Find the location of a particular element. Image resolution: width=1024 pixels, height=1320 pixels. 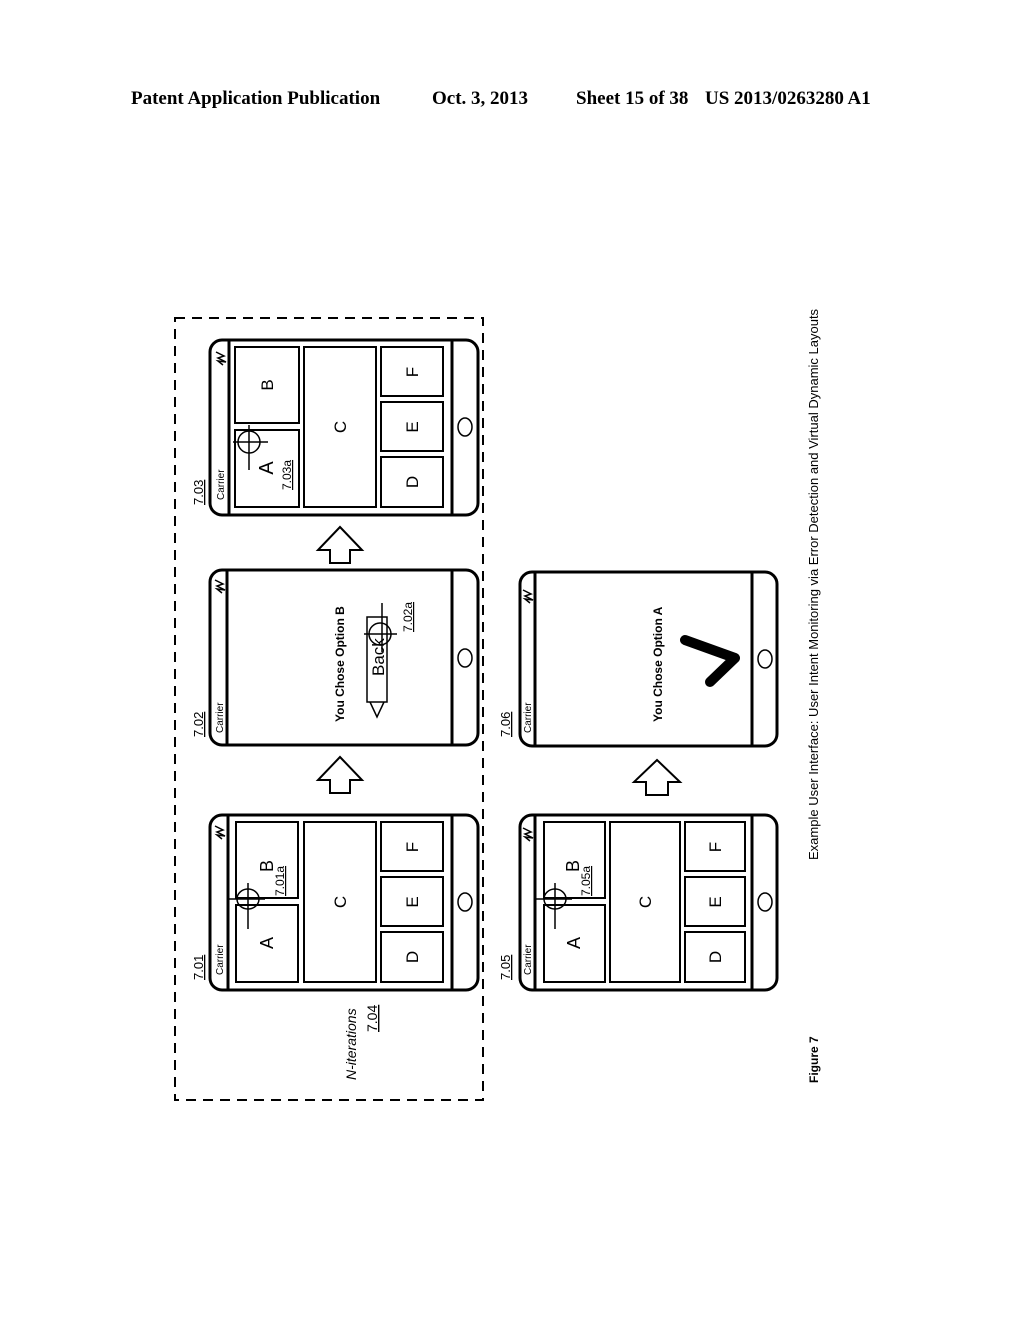

back-button: Back is located at coordinates (377, 667).